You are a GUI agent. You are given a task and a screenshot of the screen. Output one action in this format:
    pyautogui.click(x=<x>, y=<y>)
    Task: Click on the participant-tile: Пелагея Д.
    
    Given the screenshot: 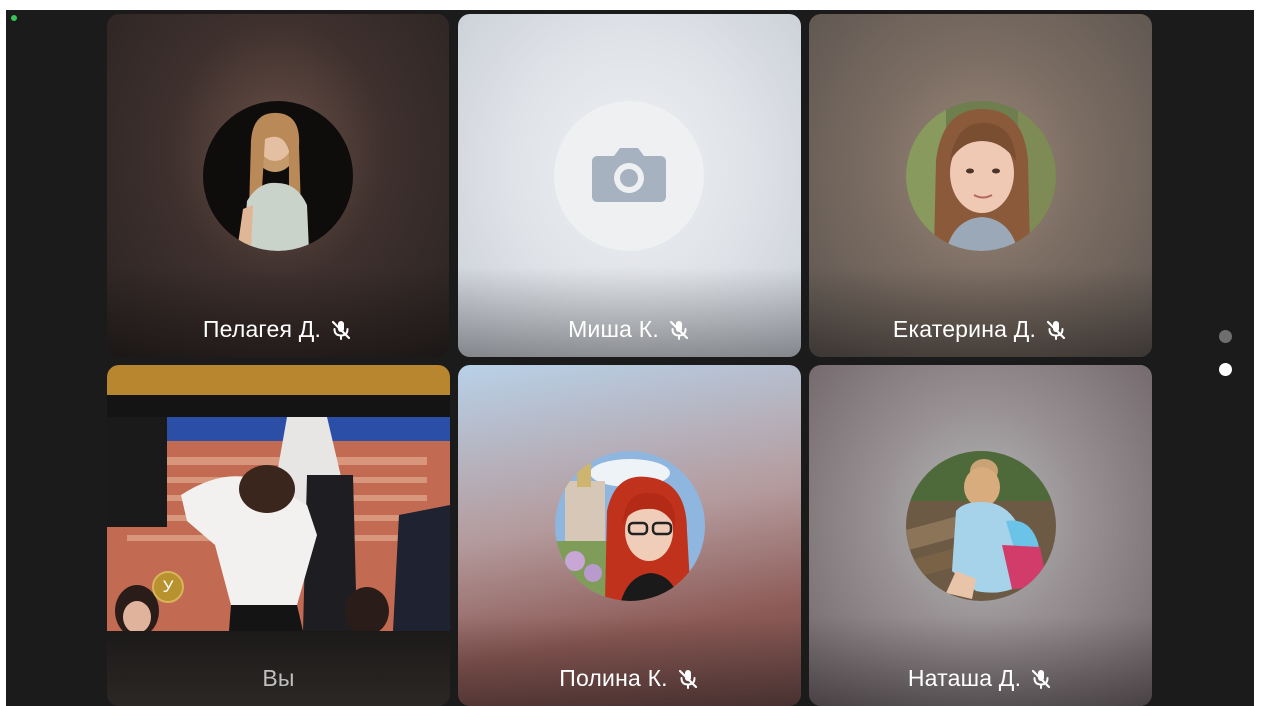 What is the action you would take?
    pyautogui.click(x=278, y=185)
    